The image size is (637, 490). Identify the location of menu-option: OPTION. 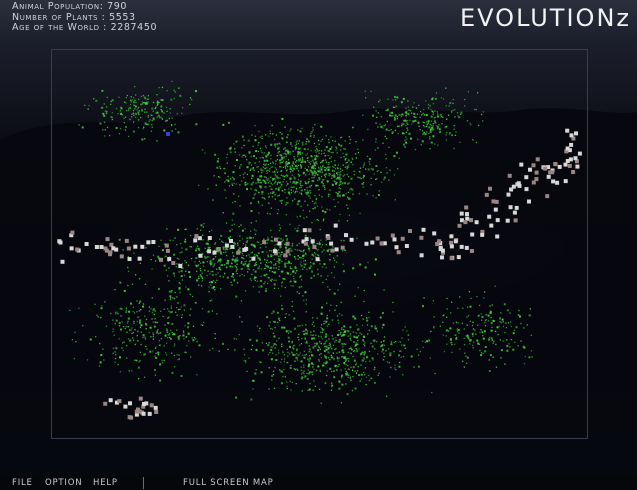
(63, 483).